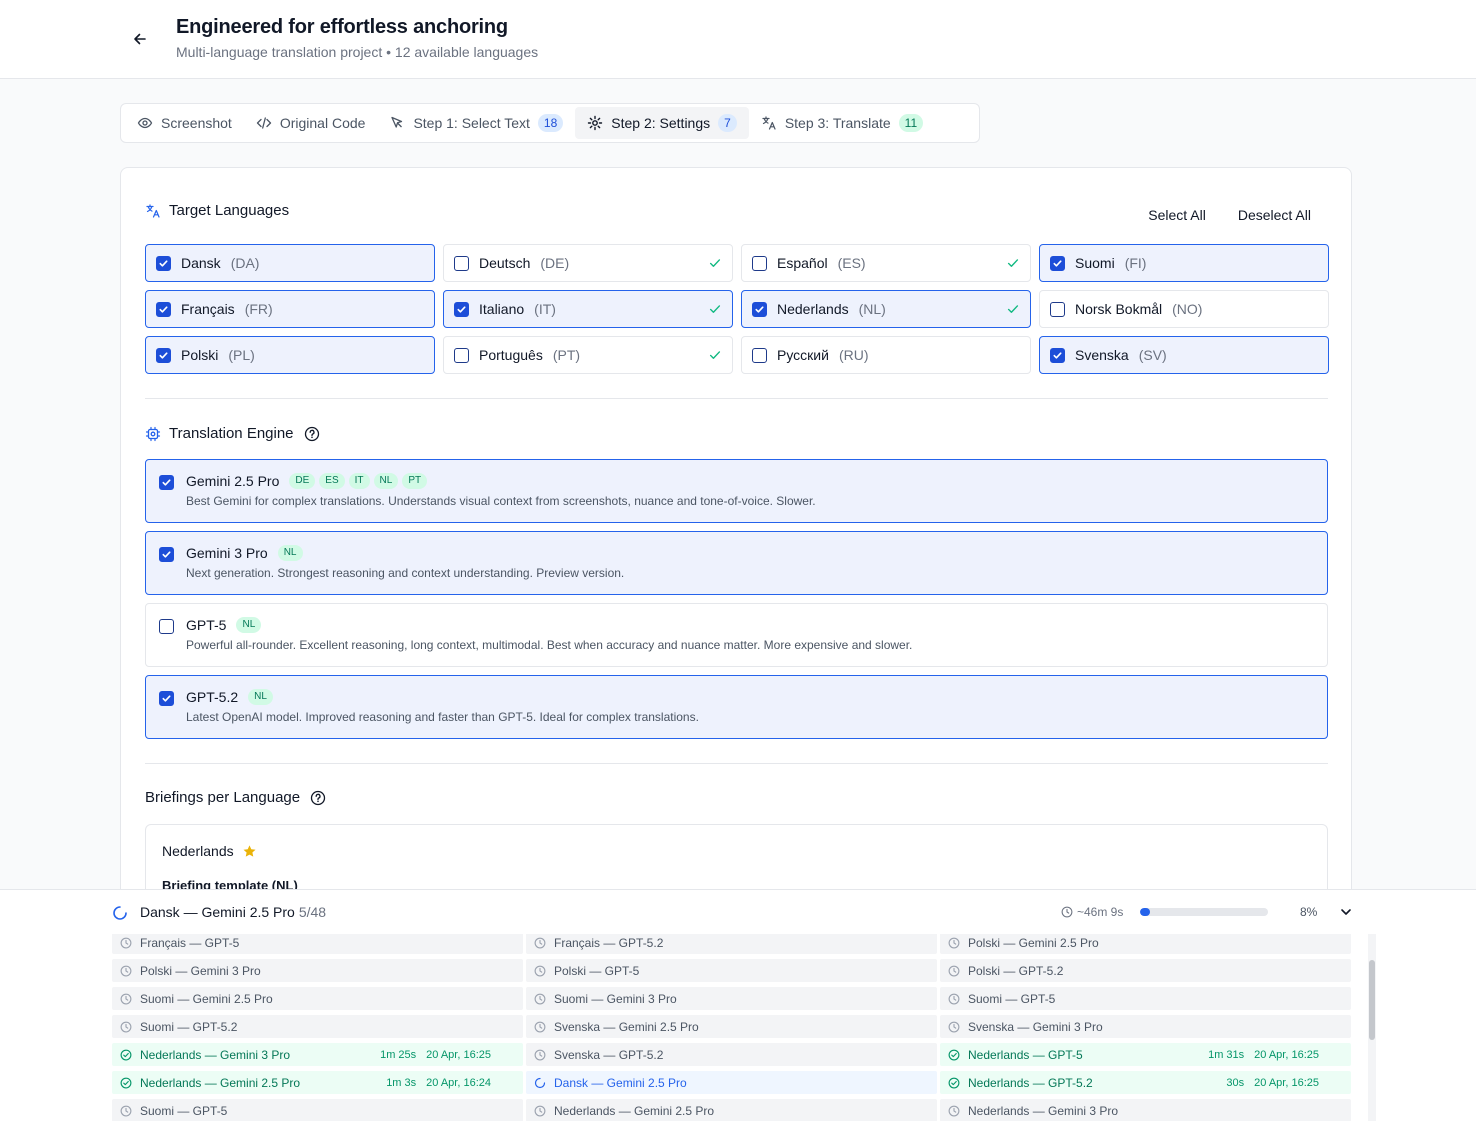 This screenshot has width=1476, height=1121. What do you see at coordinates (620, 1082) in the screenshot?
I see `job-label: Dansk — Gemini 2.5 Pro` at bounding box center [620, 1082].